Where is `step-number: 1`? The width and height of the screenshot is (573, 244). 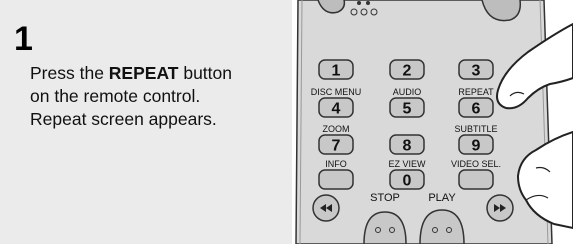
step-number: 1 is located at coordinates (23, 39).